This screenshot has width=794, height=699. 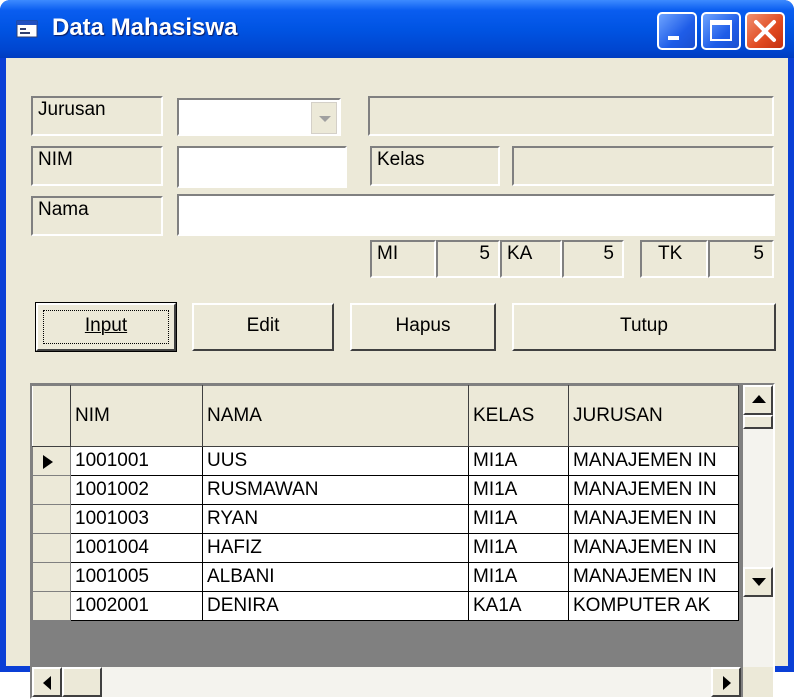 What do you see at coordinates (136, 490) in the screenshot?
I see `cell-nim: 1001002` at bounding box center [136, 490].